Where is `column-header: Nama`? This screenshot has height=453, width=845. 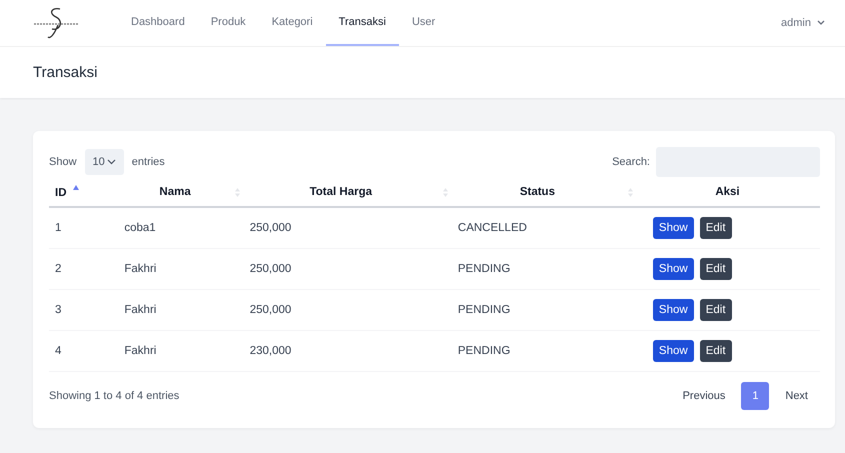
column-header: Nama is located at coordinates (175, 192).